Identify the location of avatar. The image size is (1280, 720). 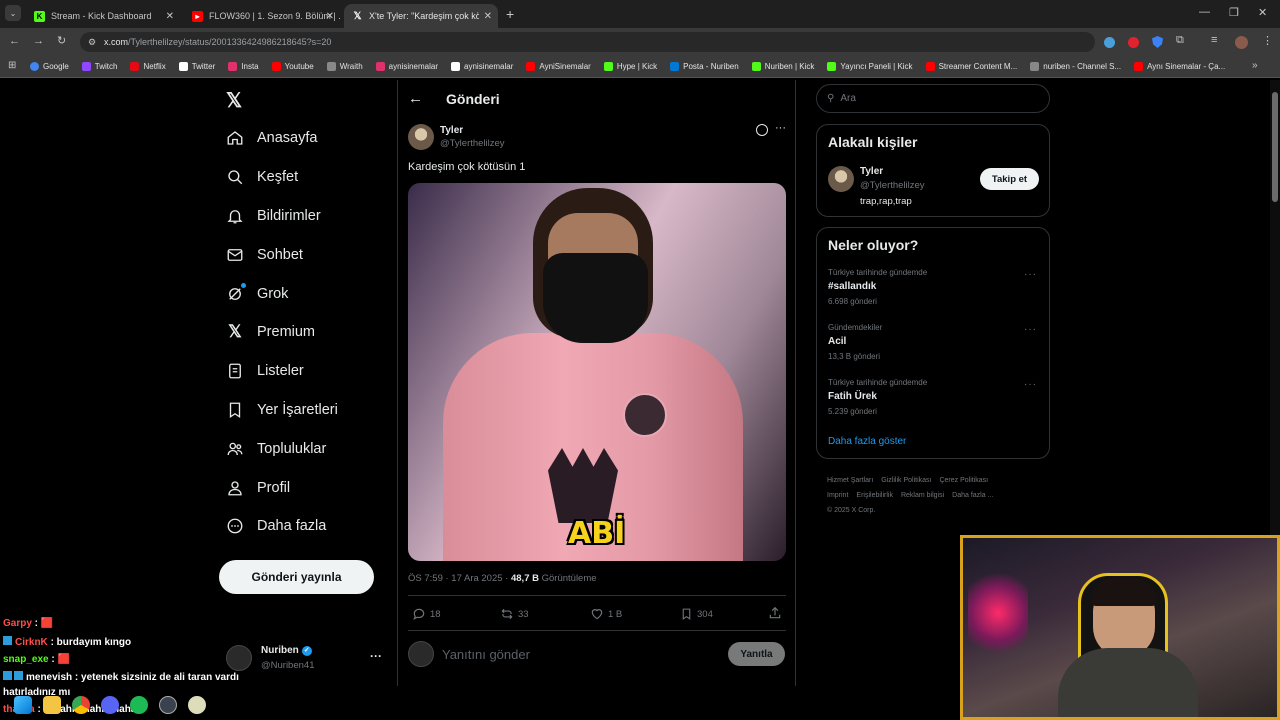
(1241, 42).